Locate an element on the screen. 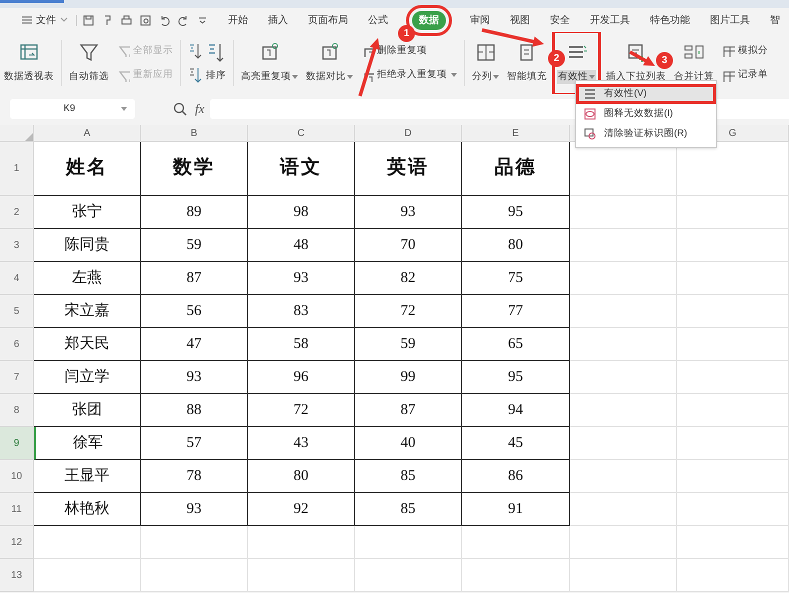 The width and height of the screenshot is (789, 593). ribbon-tab: 公式 is located at coordinates (378, 20).